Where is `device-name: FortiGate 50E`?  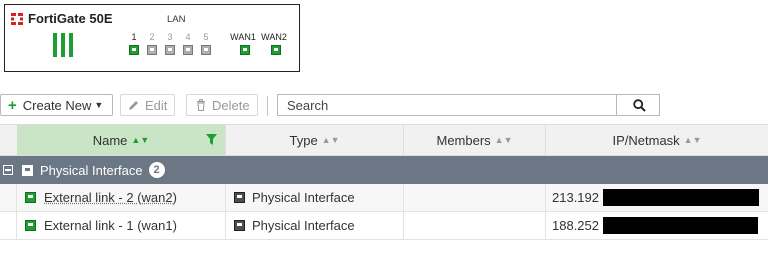
device-name: FortiGate 50E is located at coordinates (70, 18).